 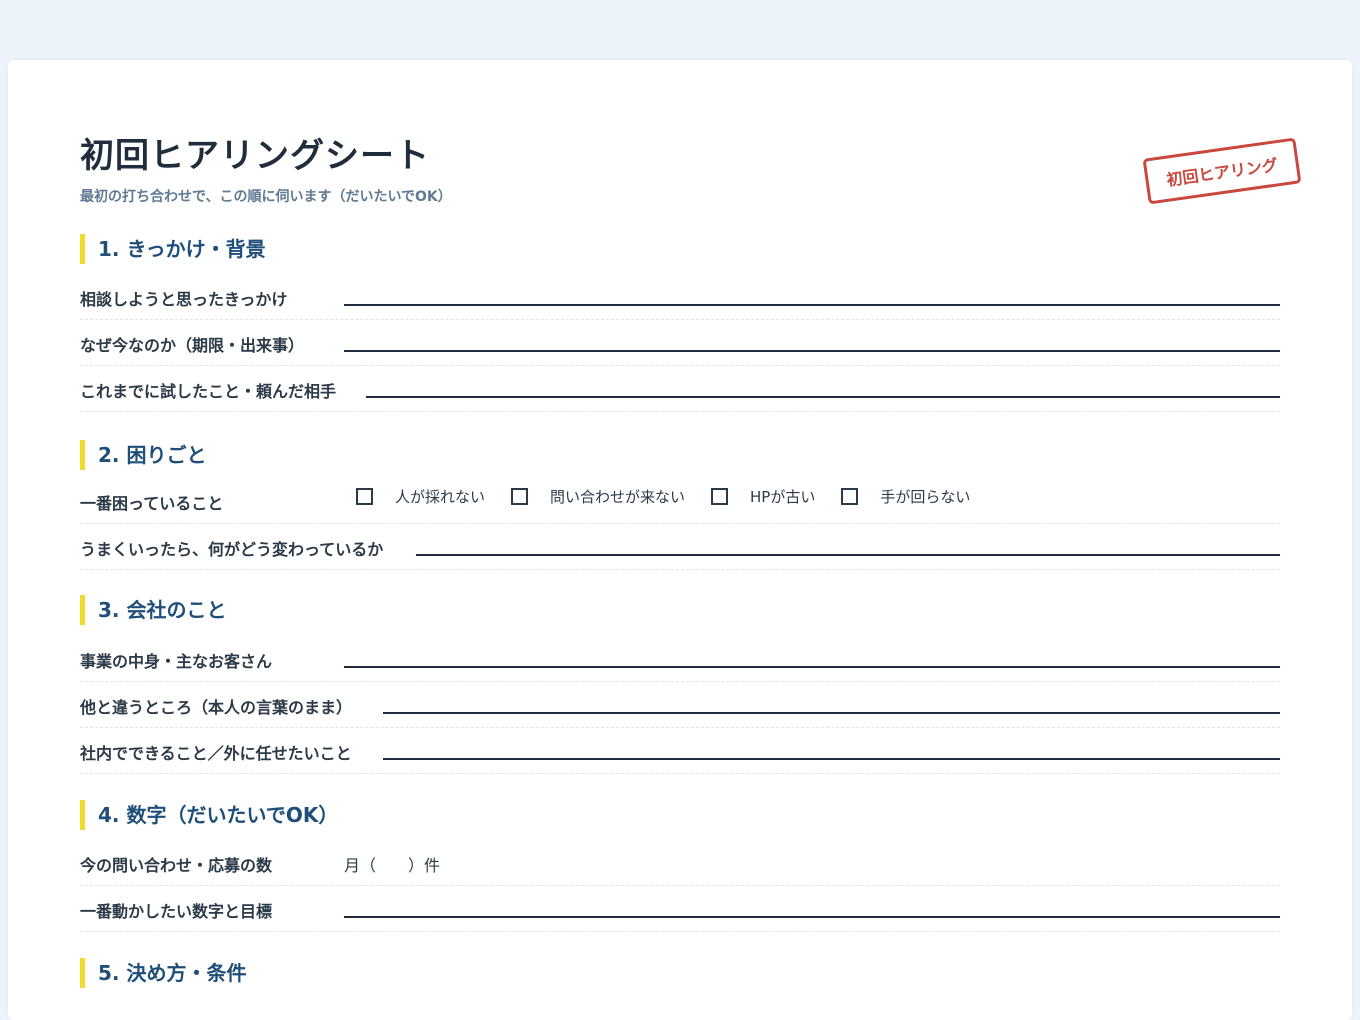 I want to click on trouble-options: 人が採れない 問い合わせが来ない HPが古い 手が回らない, so click(x=676, y=496).